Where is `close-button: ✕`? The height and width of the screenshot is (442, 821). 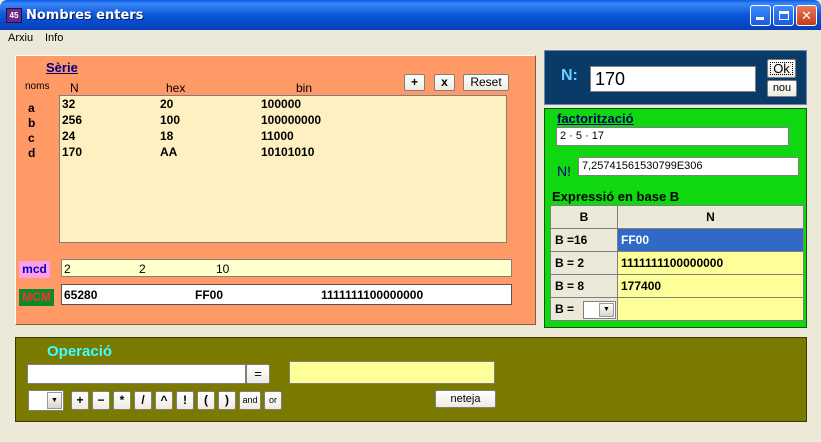 close-button: ✕ is located at coordinates (806, 15).